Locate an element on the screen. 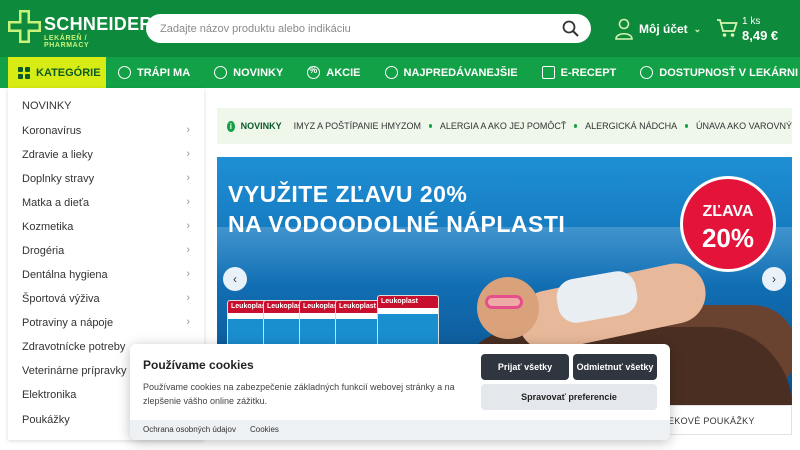 This screenshot has height=450, width=800. sidebar-item-label: Matka a dieťa is located at coordinates (56, 203).